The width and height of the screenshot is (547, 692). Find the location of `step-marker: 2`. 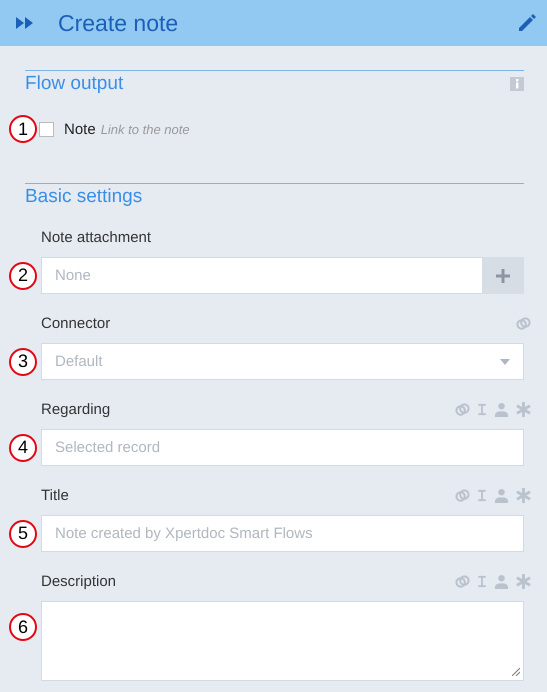

step-marker: 2 is located at coordinates (23, 276).